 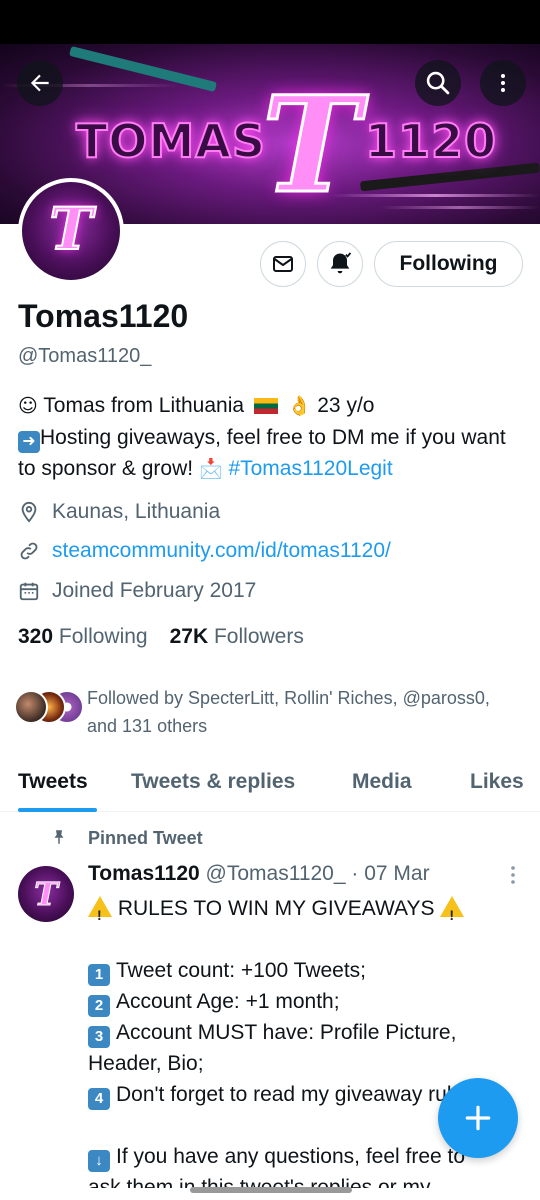 I want to click on ok-hand-emoji-icon: 👌, so click(x=299, y=406).